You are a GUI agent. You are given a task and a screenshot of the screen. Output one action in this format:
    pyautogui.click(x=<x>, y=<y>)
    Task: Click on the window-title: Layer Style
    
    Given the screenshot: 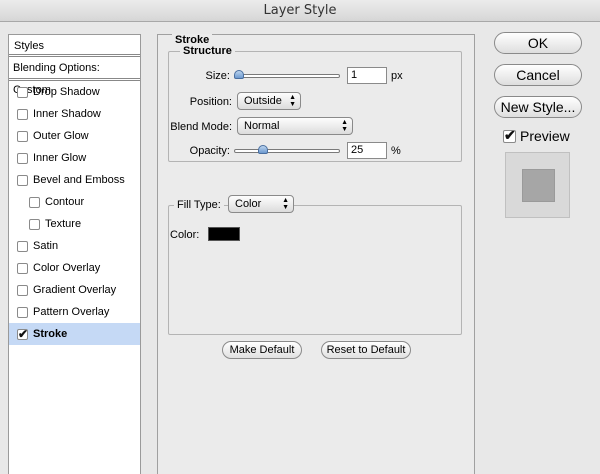 What is the action you would take?
    pyautogui.click(x=300, y=10)
    